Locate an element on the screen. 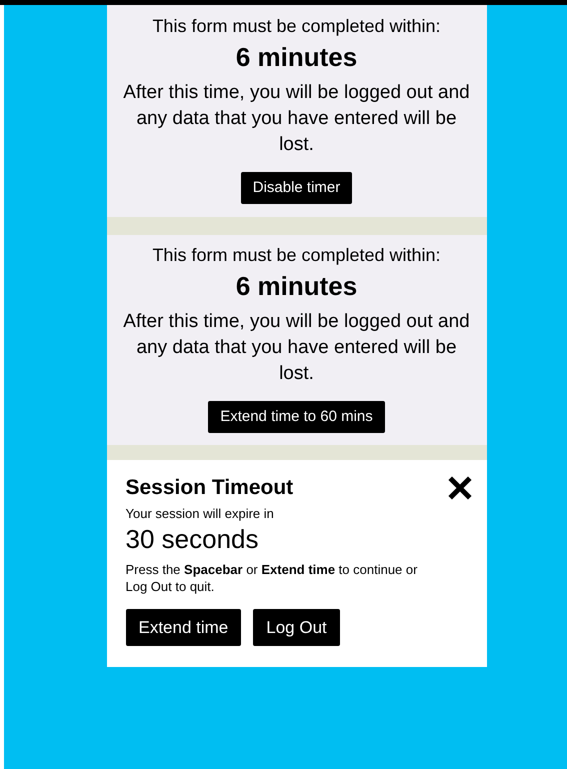 The image size is (567, 769). timer-button: Disable timer is located at coordinates (296, 188).